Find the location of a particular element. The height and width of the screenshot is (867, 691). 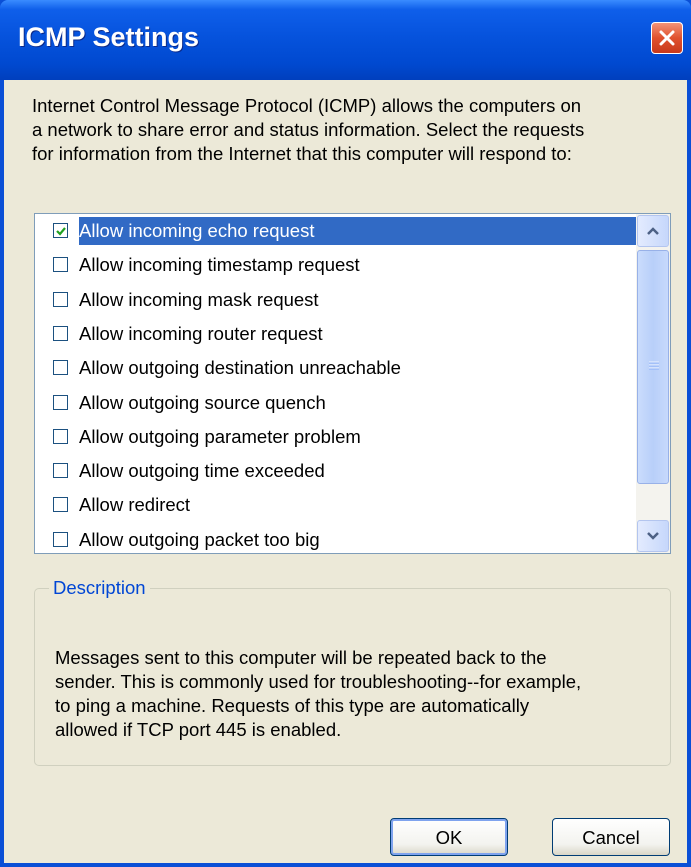

list-item-label: Allow redirect is located at coordinates (135, 505).